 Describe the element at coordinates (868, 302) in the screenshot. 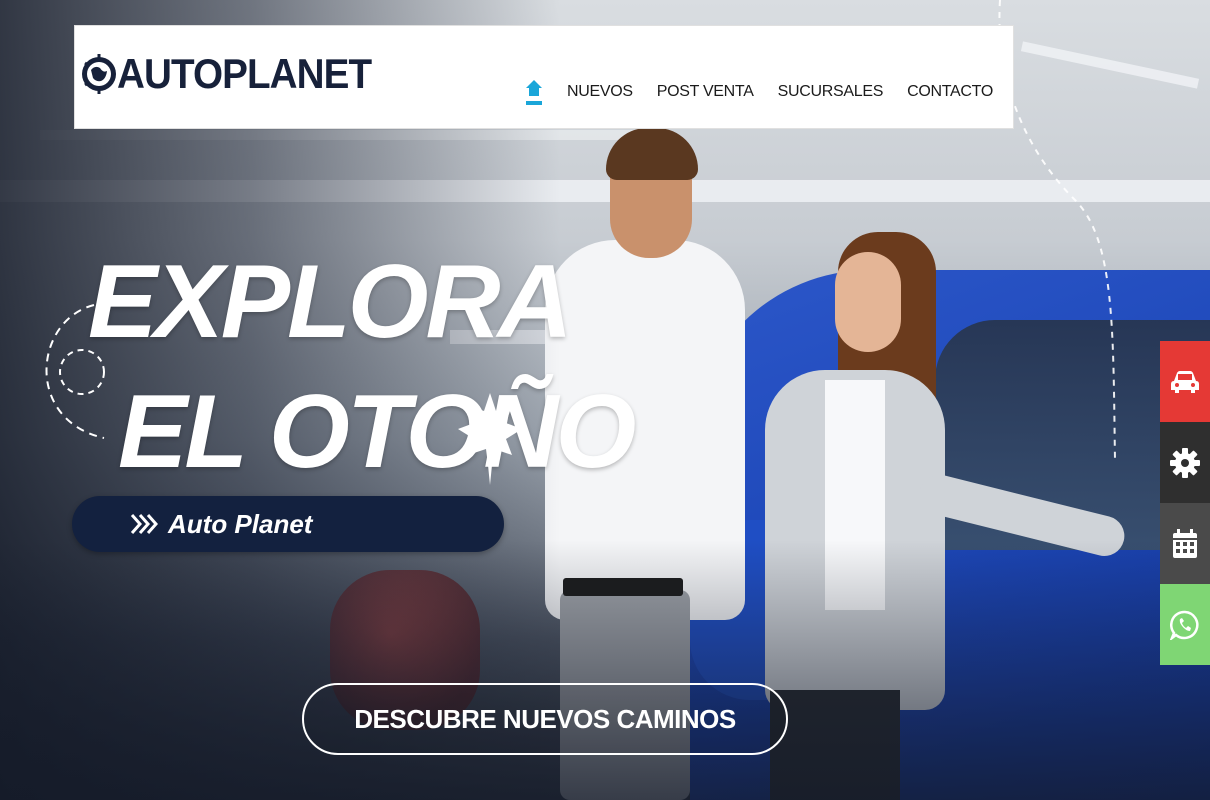

I see `woman-head` at that location.